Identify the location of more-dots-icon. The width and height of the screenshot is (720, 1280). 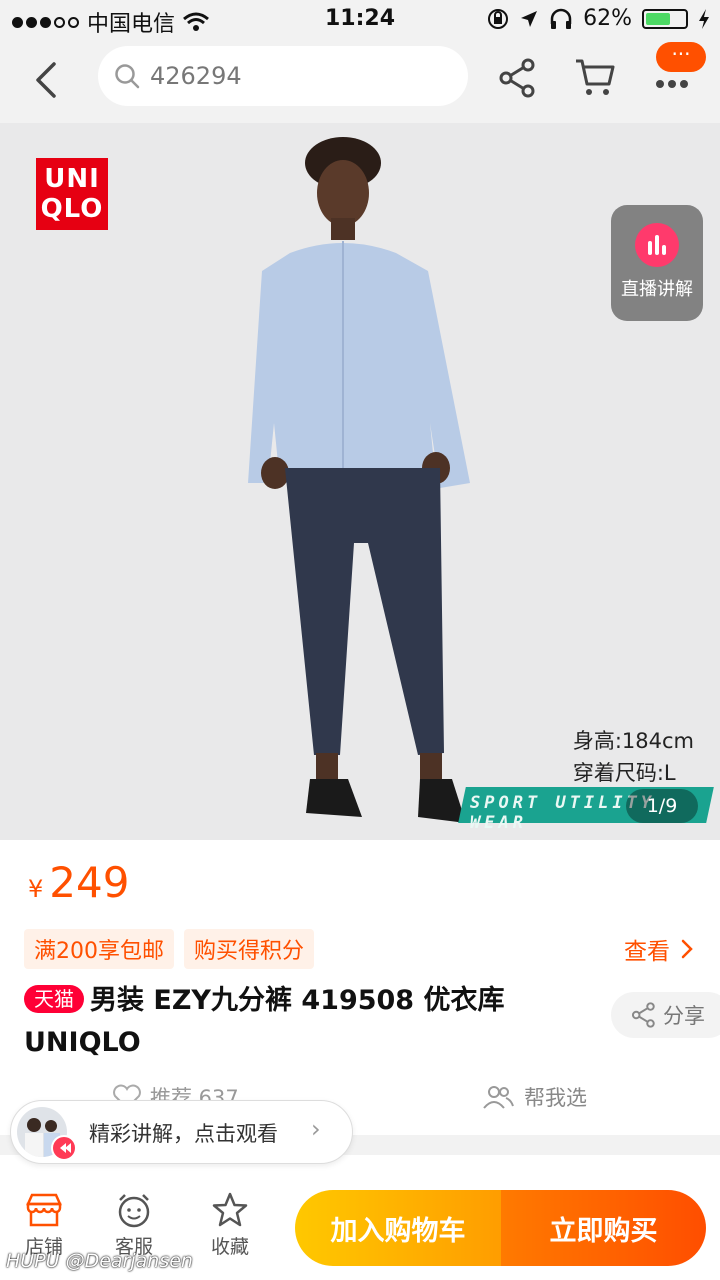
(672, 84).